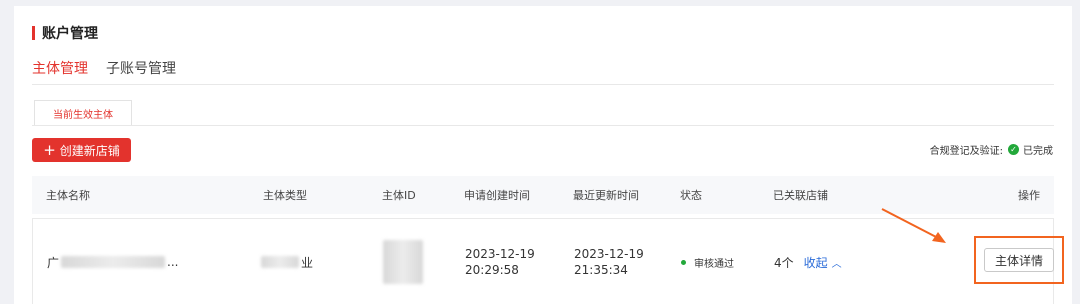 The width and height of the screenshot is (1080, 304). I want to click on tab-subaccount-management: 子账号管理, so click(141, 71).